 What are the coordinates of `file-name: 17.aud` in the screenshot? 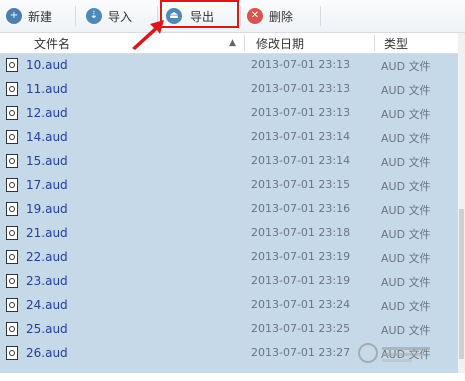 It's located at (47, 185).